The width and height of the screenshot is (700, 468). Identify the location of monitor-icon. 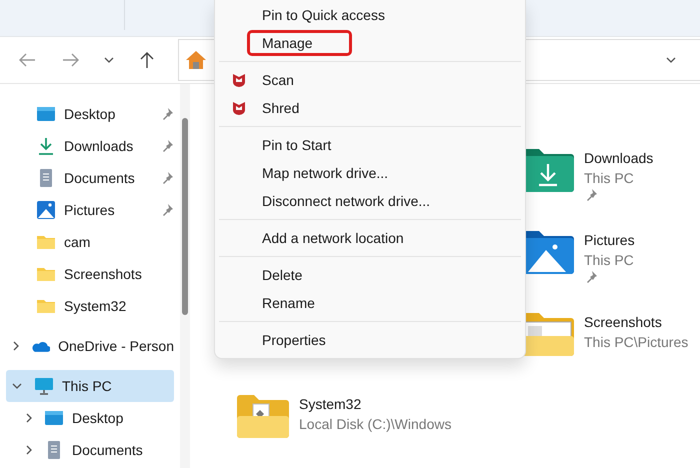
(43, 386).